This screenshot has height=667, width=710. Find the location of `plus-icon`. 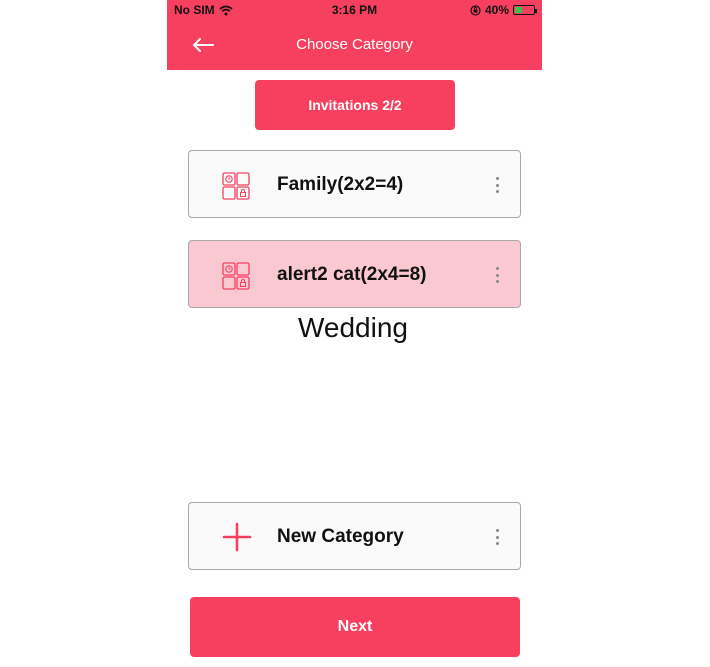

plus-icon is located at coordinates (237, 537).